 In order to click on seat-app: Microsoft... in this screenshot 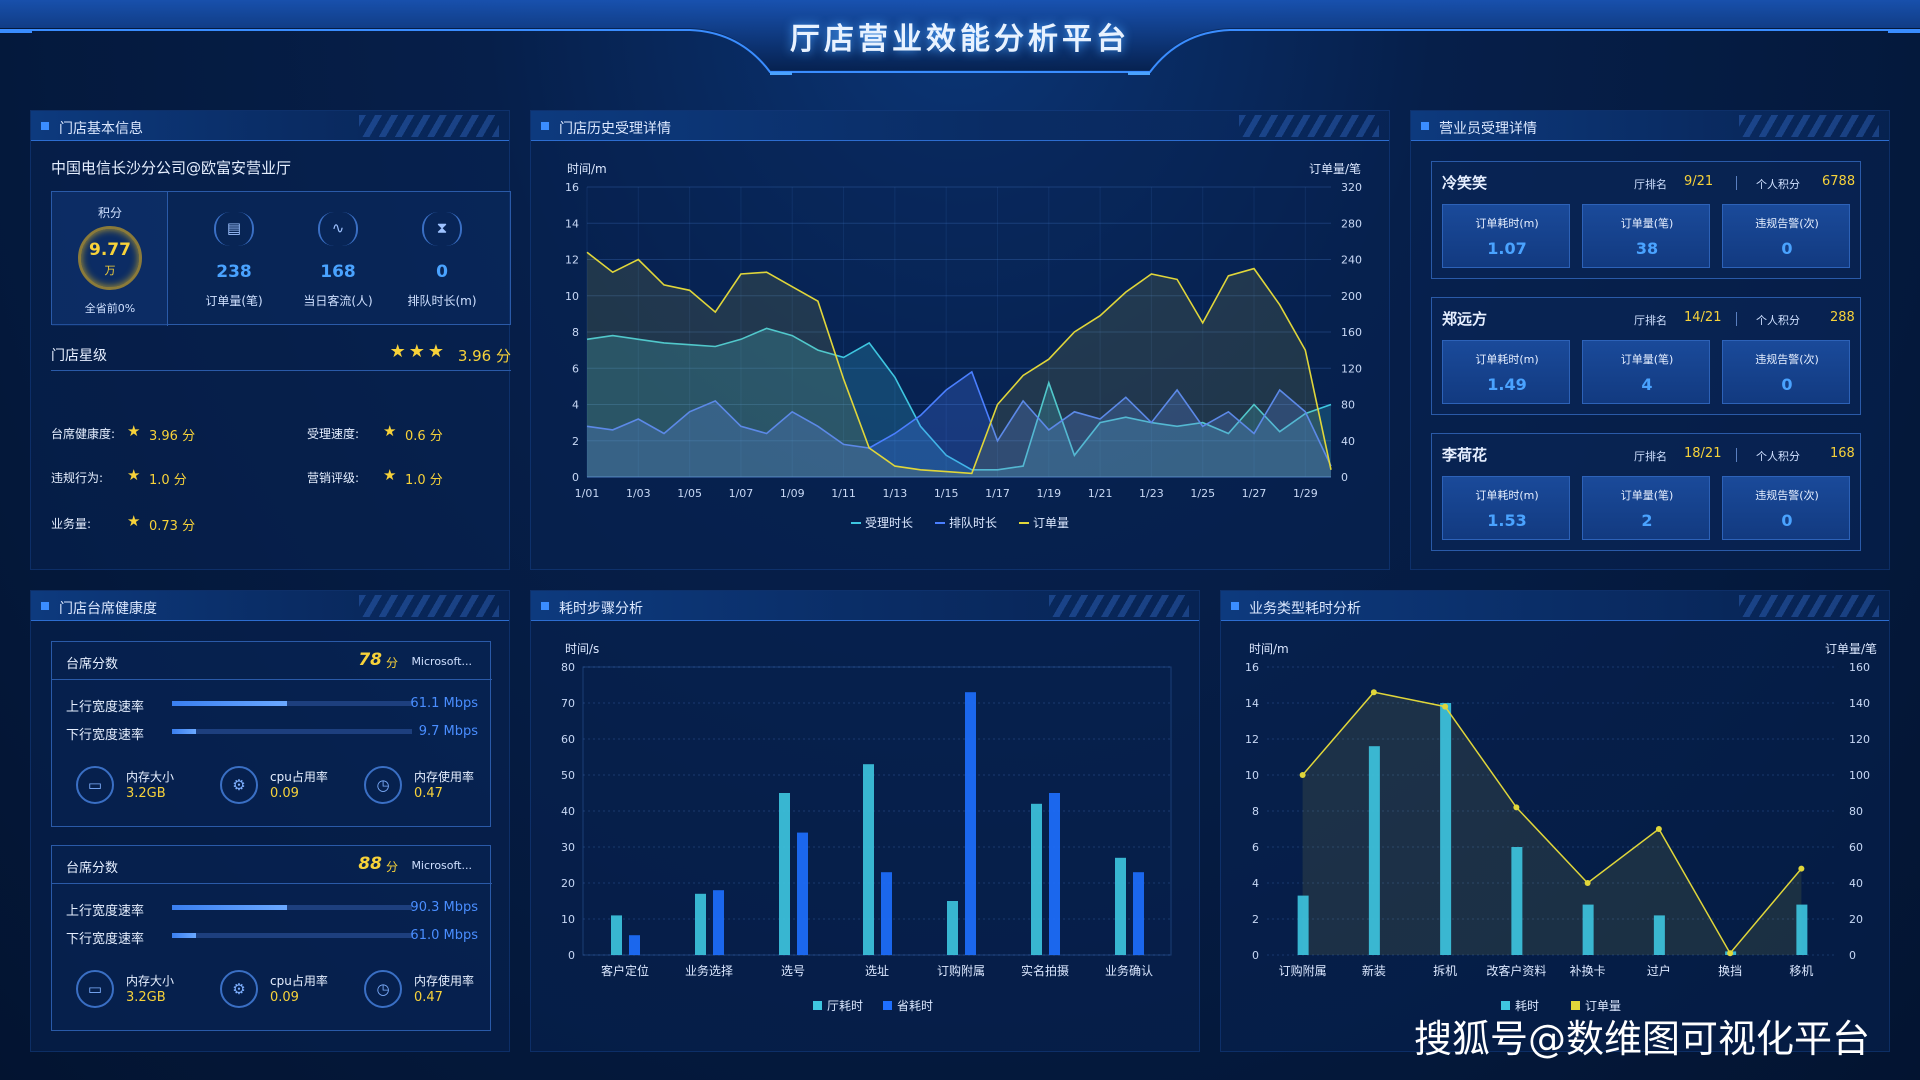, I will do `click(441, 865)`.